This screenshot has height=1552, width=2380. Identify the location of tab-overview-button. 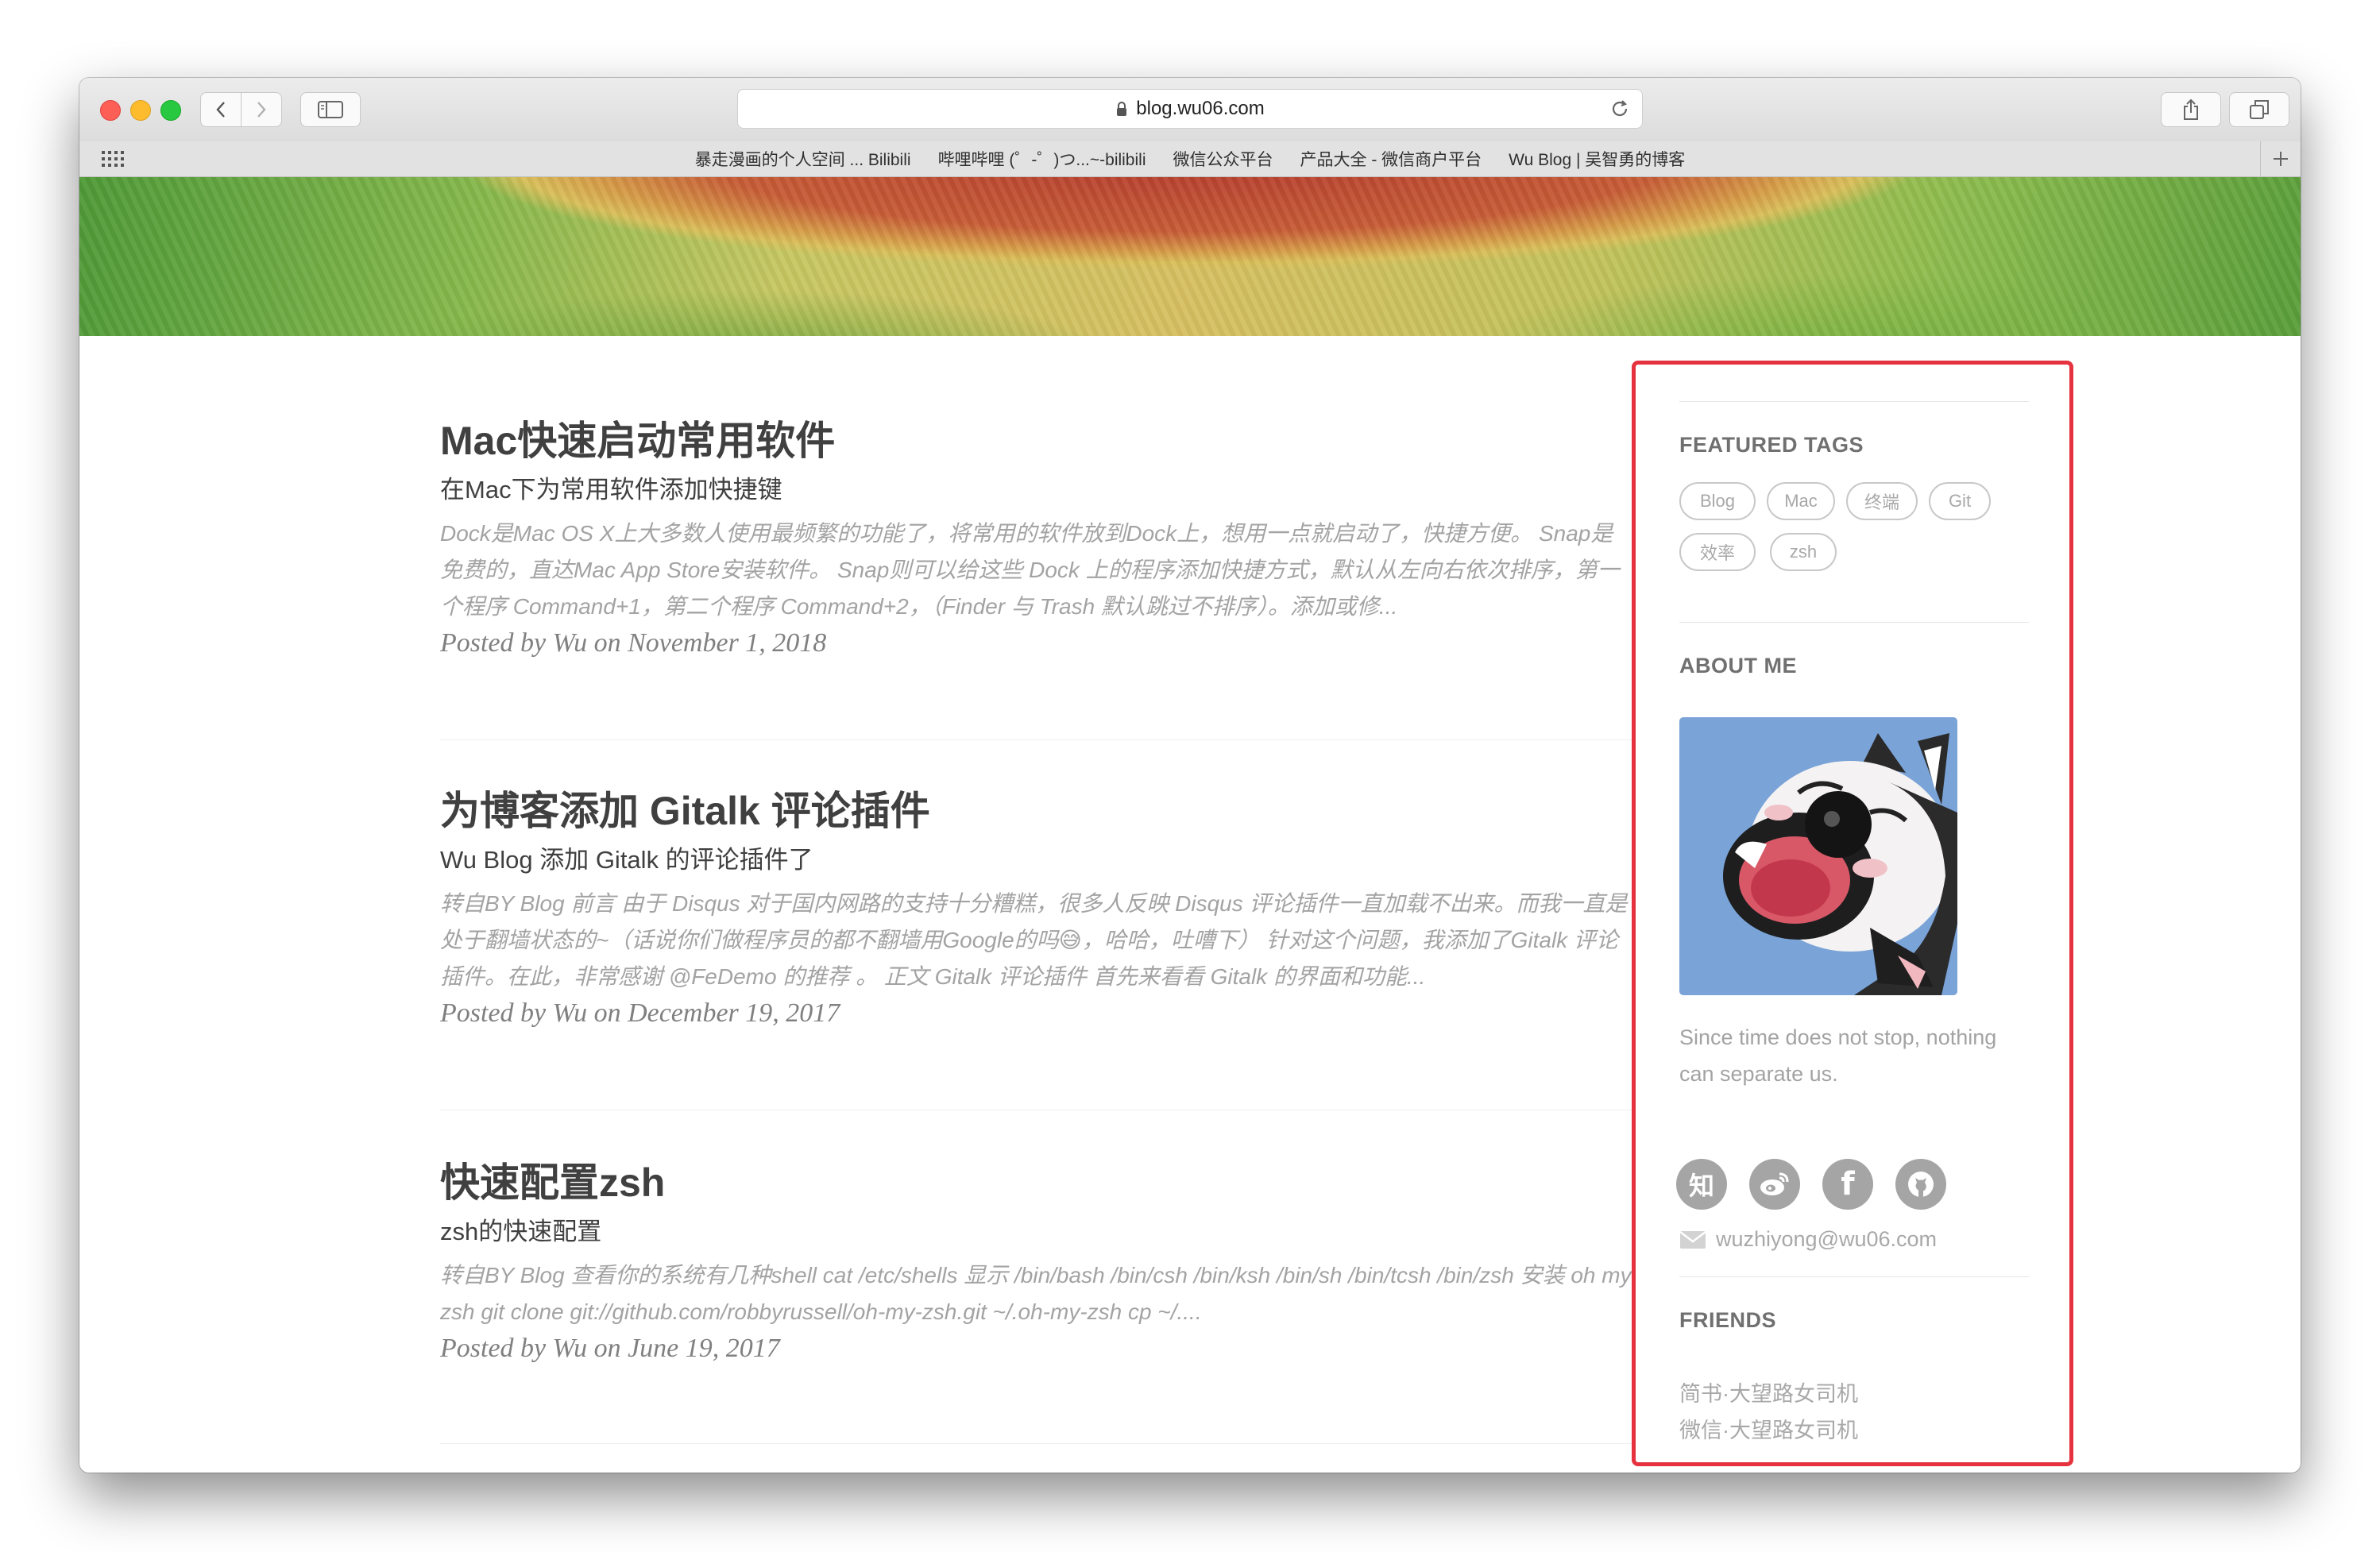
(2259, 109).